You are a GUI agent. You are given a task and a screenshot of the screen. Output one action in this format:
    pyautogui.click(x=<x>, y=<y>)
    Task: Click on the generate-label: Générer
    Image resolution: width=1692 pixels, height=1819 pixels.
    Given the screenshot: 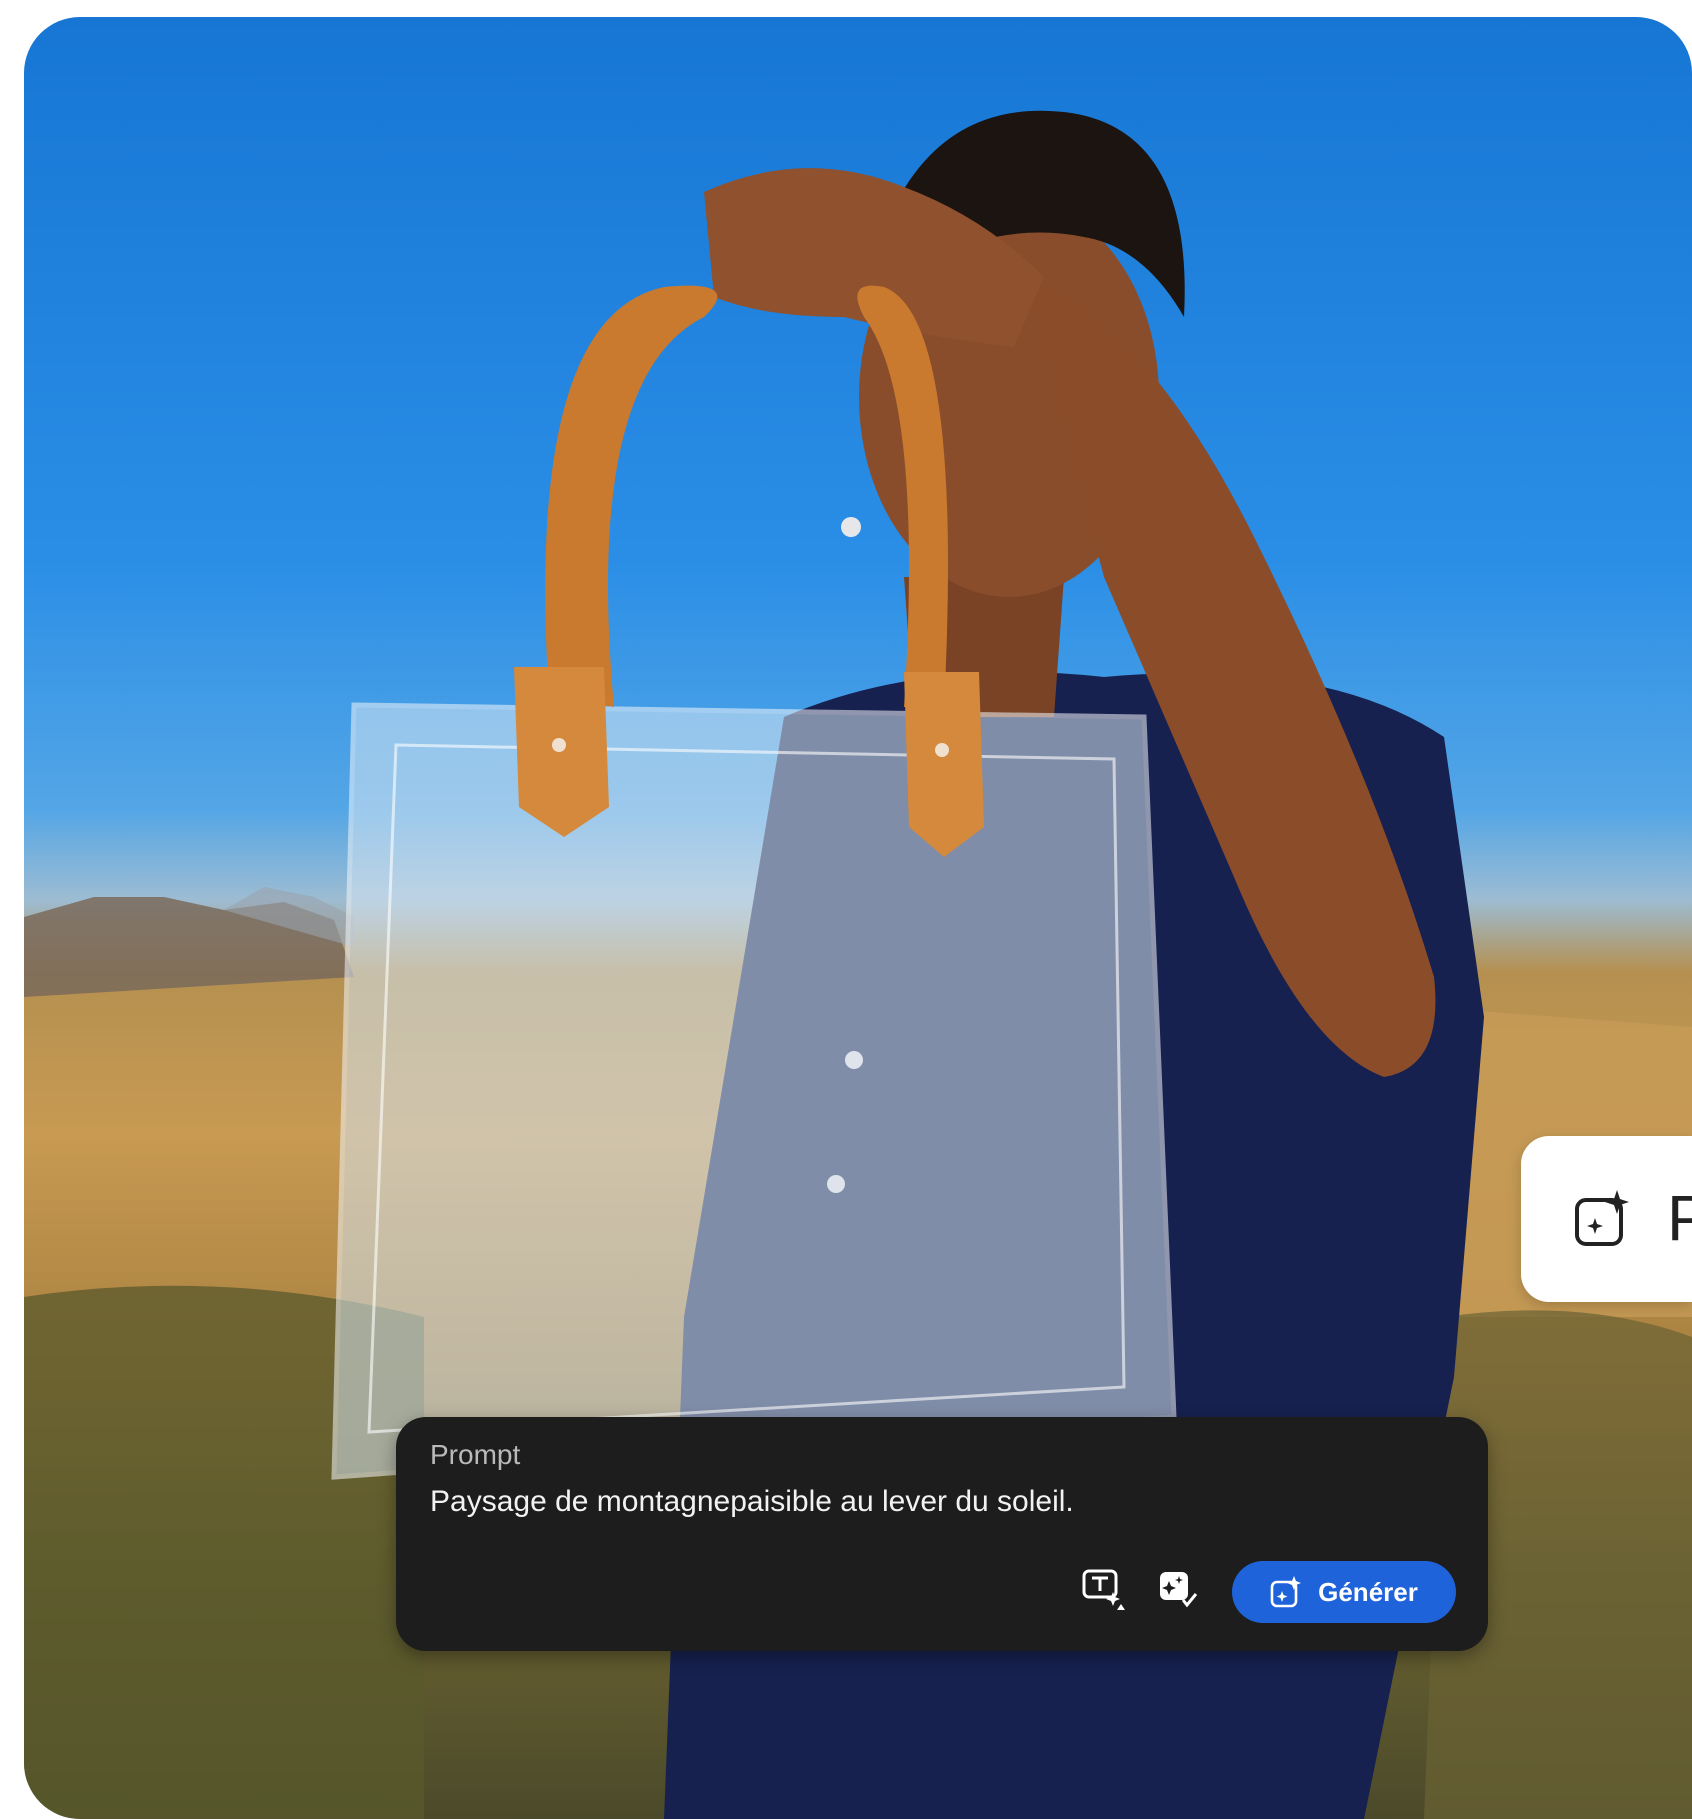 What is the action you would take?
    pyautogui.click(x=1368, y=1591)
    